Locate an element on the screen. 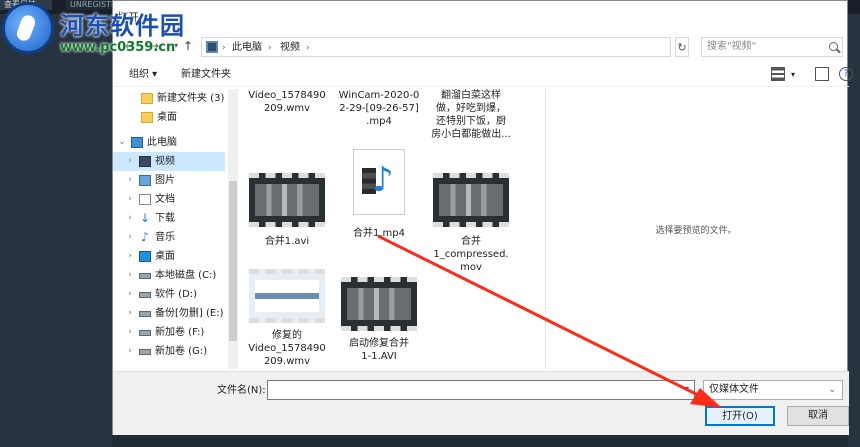  nav-item-this-pc: ⌄ 此电脑 is located at coordinates (169, 142).